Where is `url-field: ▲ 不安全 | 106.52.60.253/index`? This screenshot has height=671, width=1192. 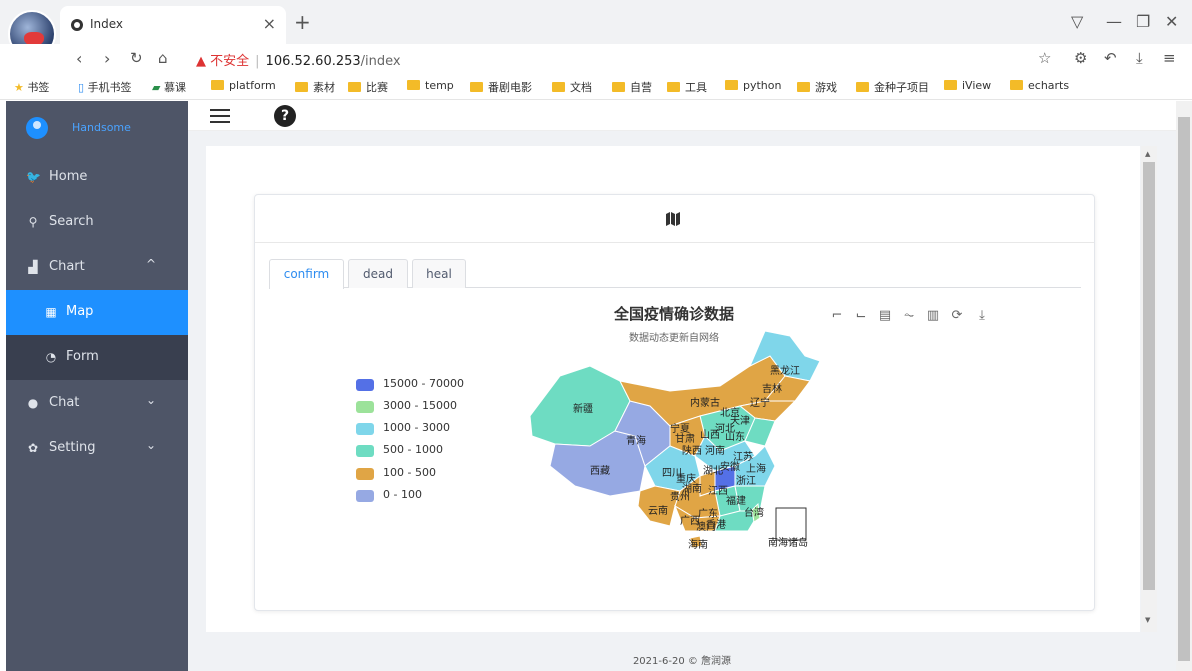
url-field: ▲ 不安全 | 106.52.60.253/index is located at coordinates (298, 59).